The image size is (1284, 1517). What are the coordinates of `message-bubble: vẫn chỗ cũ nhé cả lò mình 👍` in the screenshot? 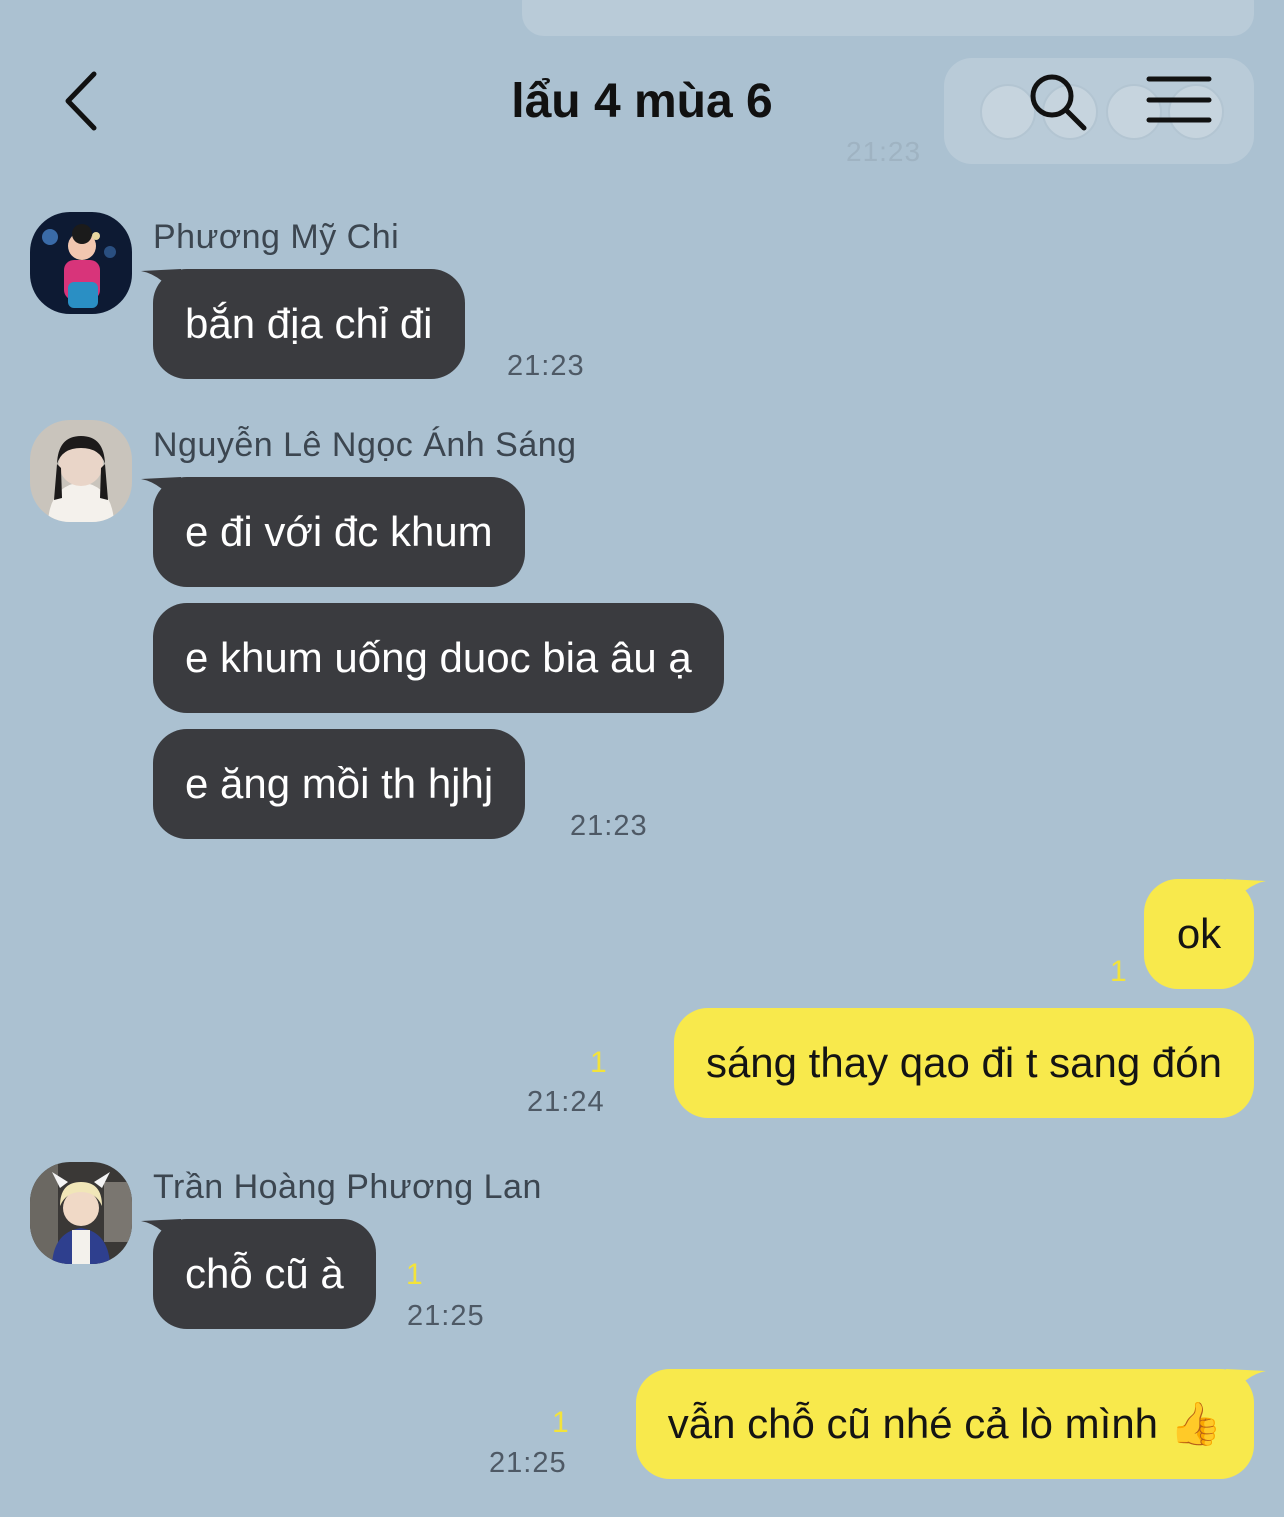 It's located at (950, 1424).